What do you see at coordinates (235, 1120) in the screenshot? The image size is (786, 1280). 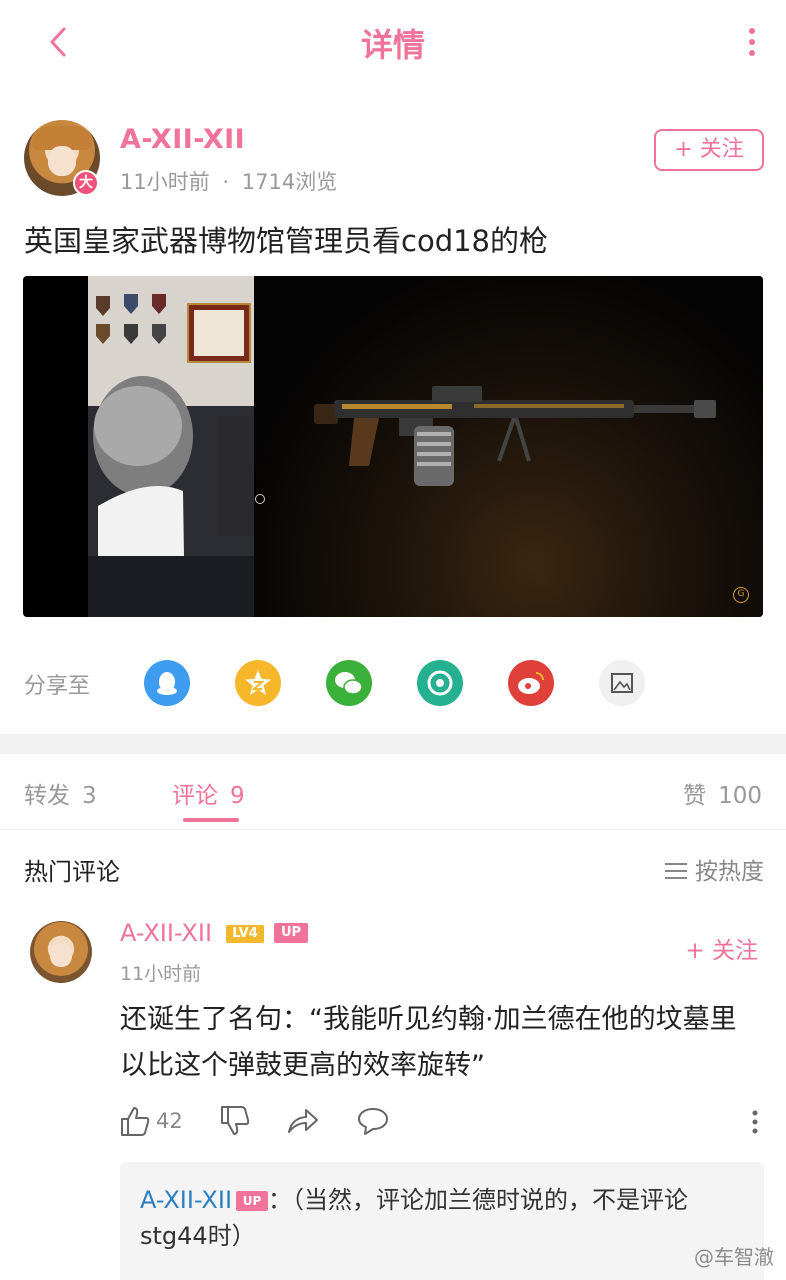 I see `thumbs-down-icon` at bounding box center [235, 1120].